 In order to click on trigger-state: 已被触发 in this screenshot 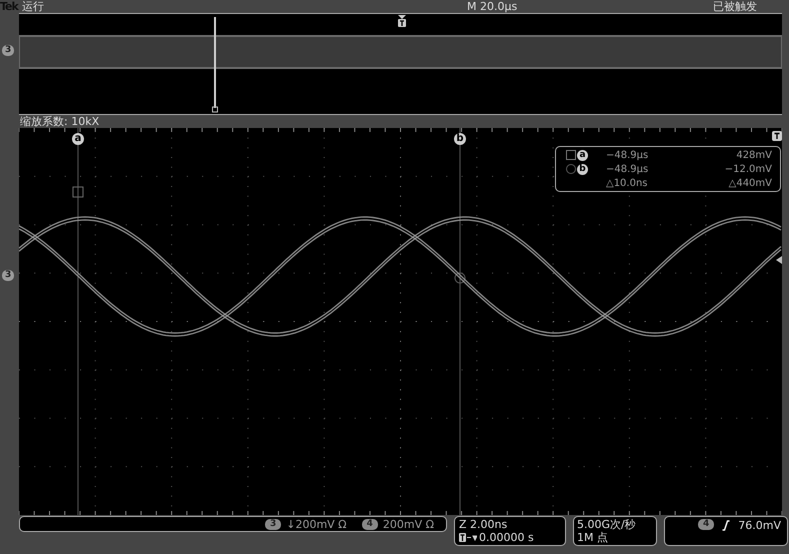, I will do `click(735, 6)`.